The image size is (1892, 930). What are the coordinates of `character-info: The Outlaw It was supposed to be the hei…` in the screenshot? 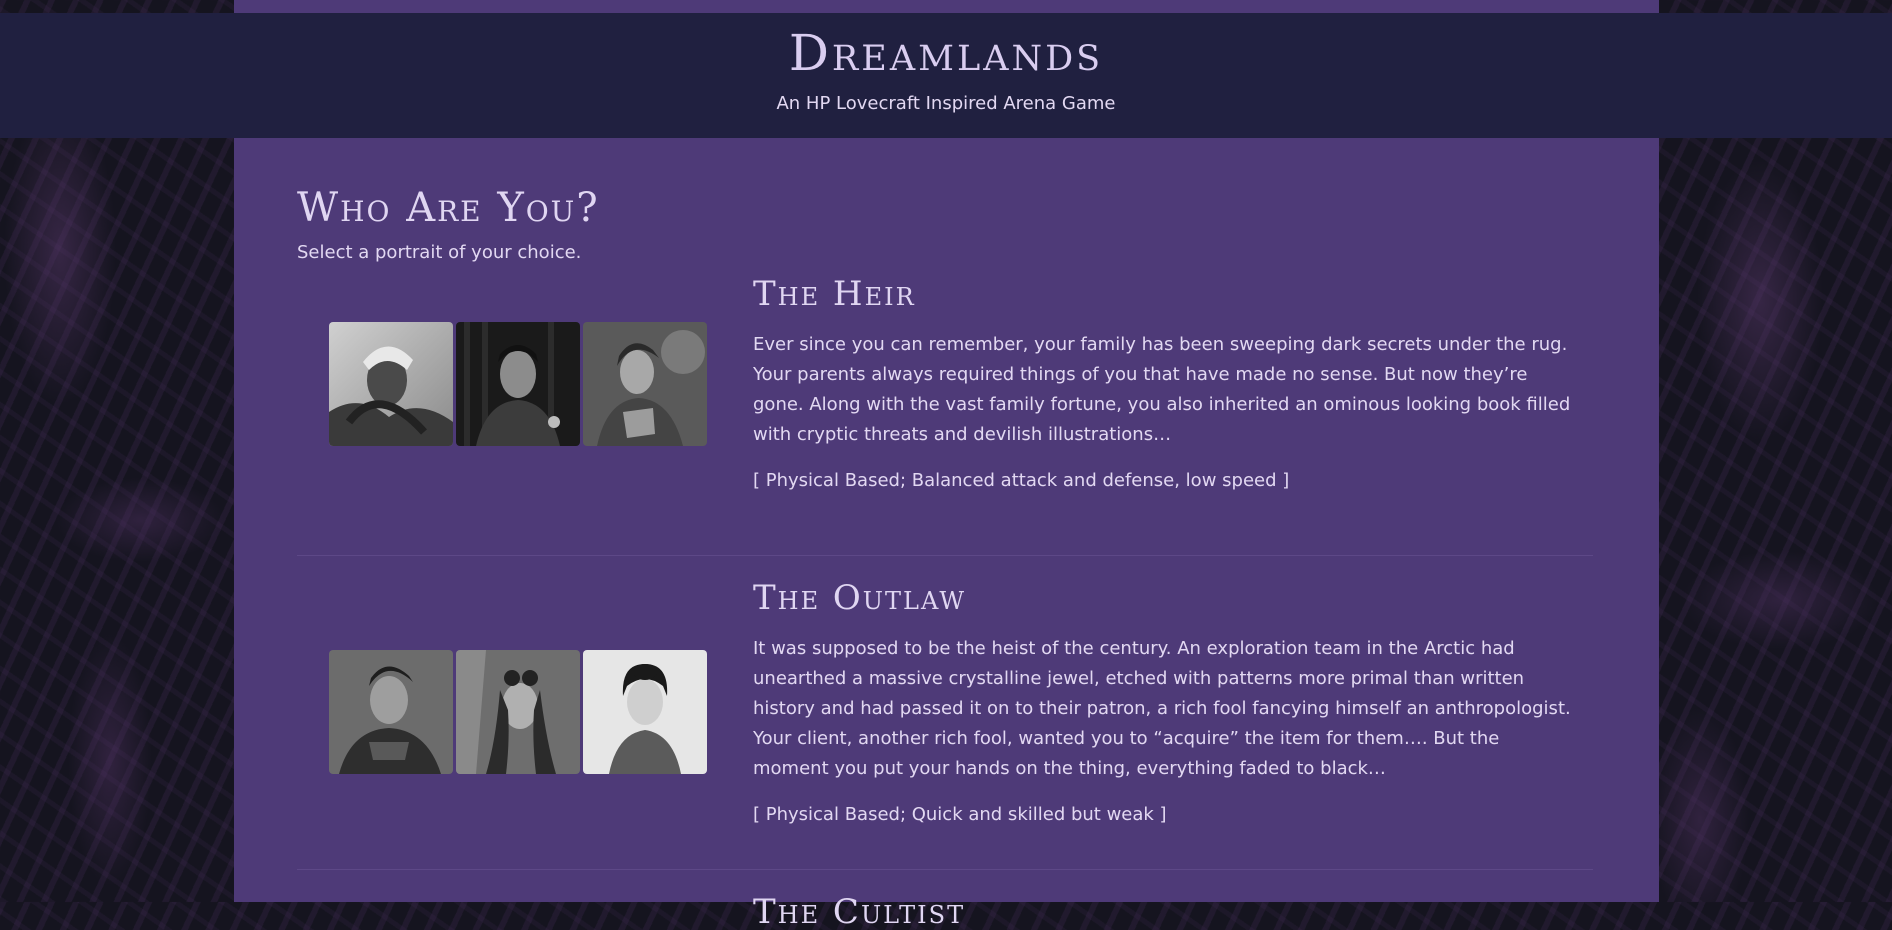 It's located at (1163, 702).